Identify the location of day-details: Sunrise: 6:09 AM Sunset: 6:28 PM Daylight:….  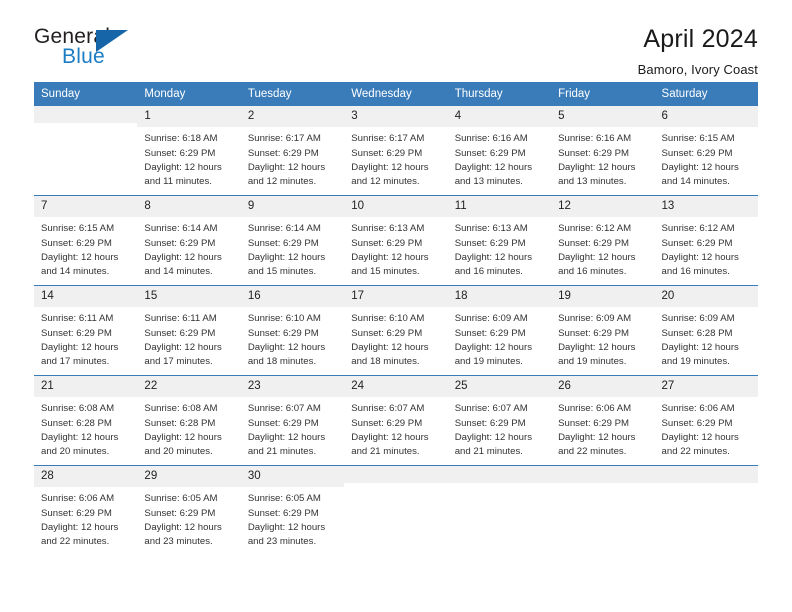
(706, 338).